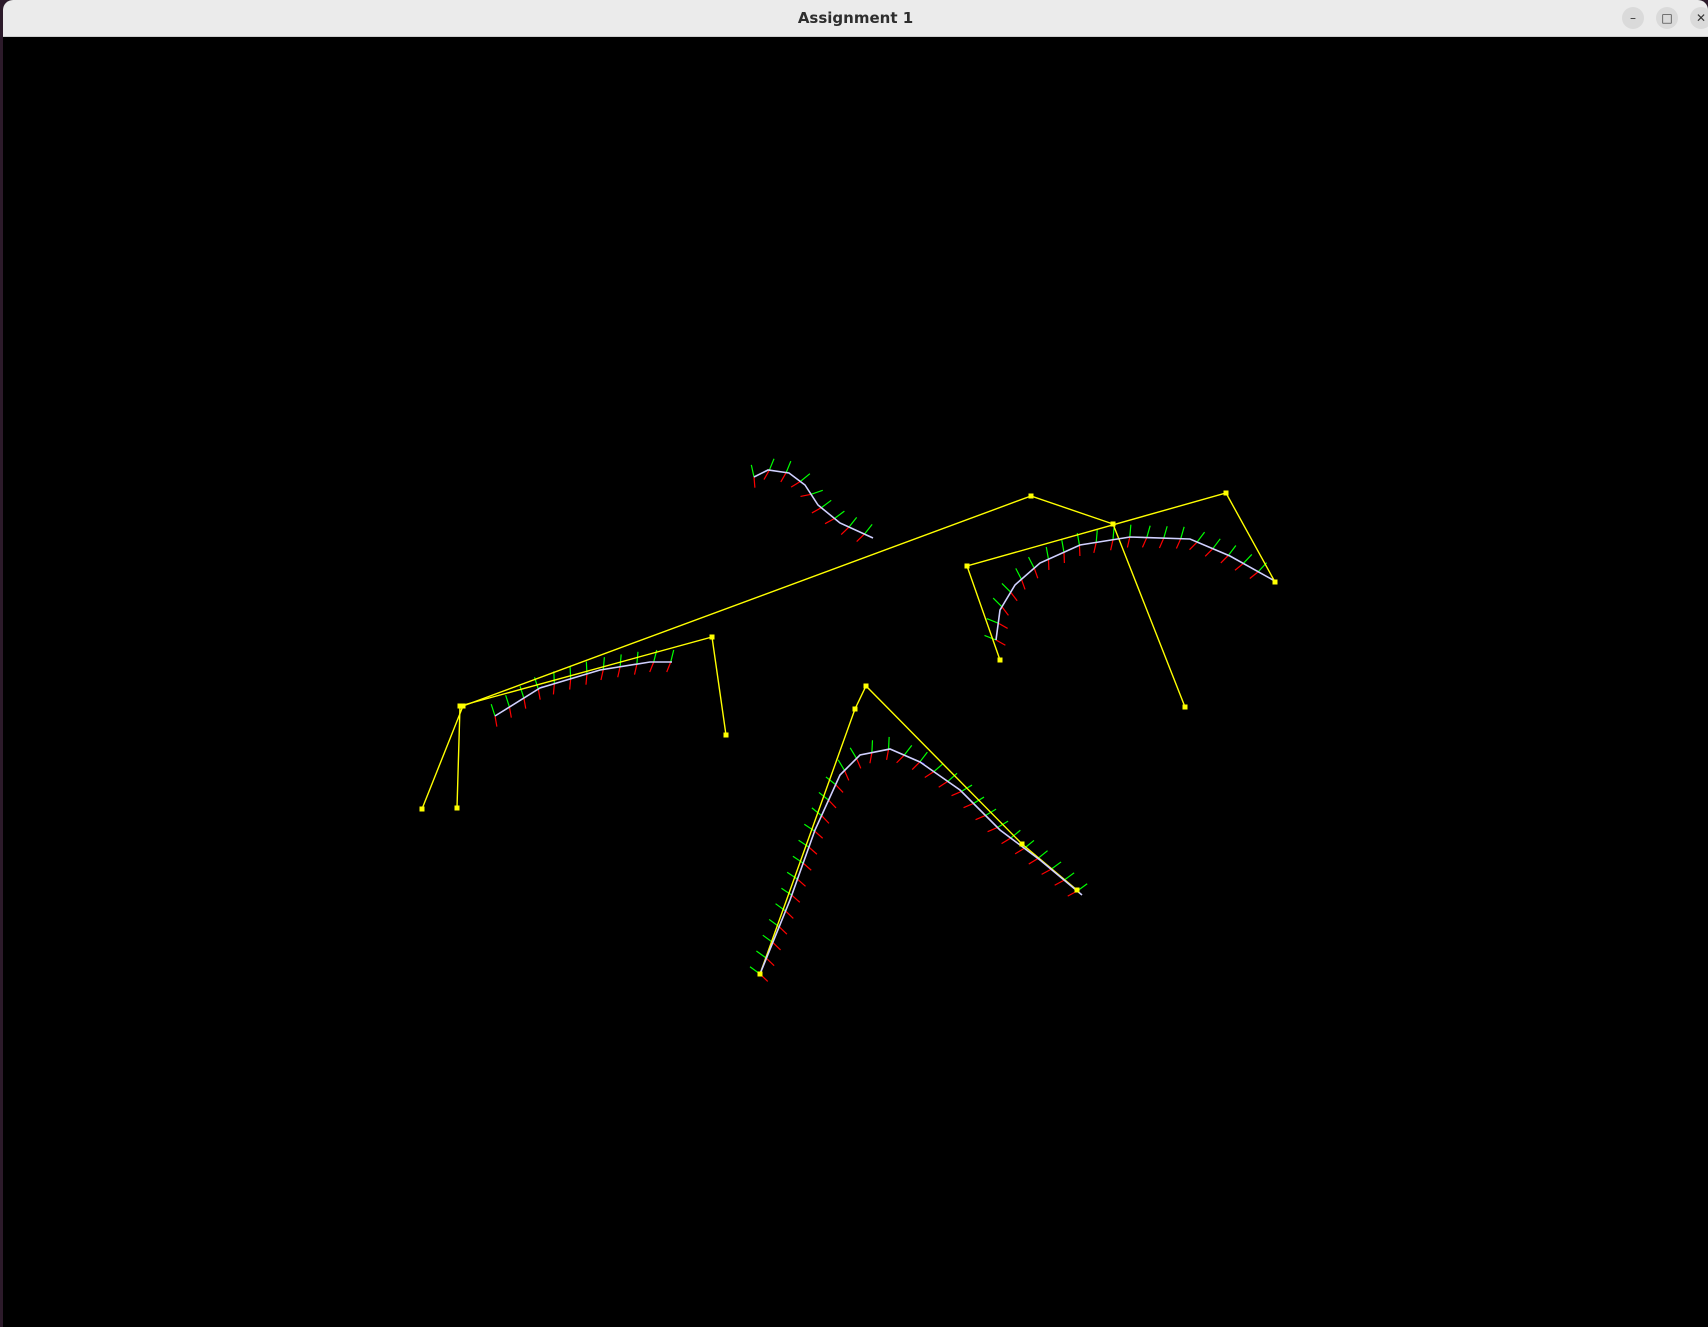  I want to click on minimize-button: –, so click(1633, 18).